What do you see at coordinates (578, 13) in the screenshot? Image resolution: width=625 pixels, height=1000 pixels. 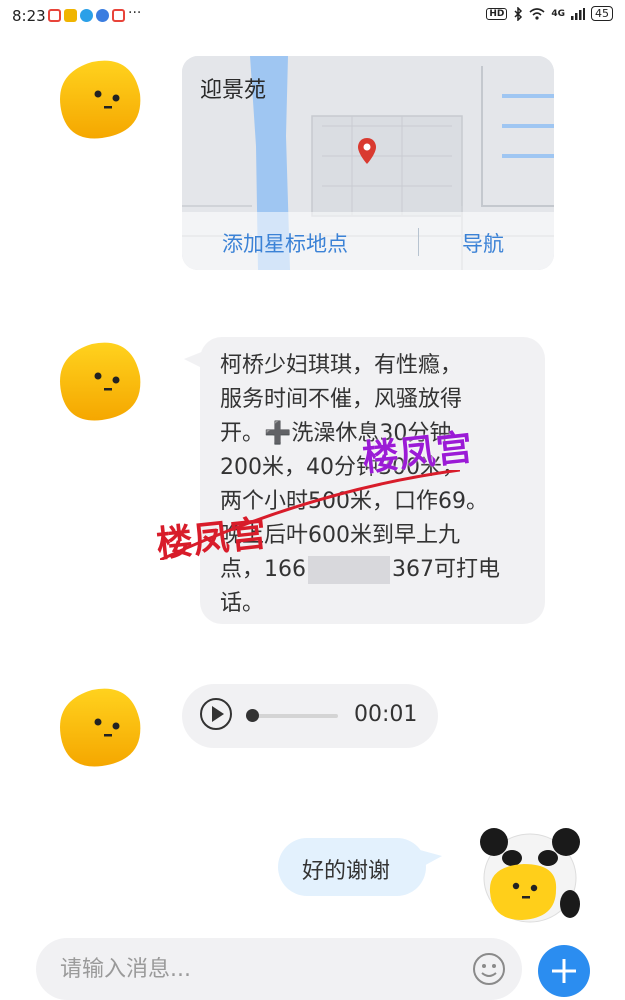 I see `signal-icon` at bounding box center [578, 13].